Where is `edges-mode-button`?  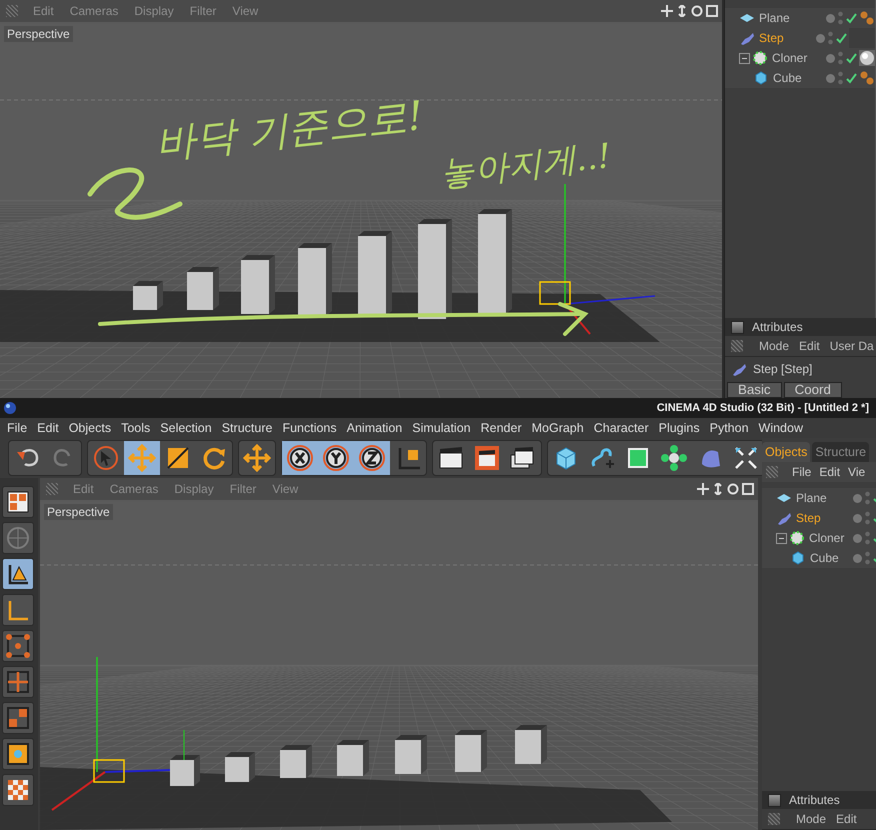 edges-mode-button is located at coordinates (18, 682).